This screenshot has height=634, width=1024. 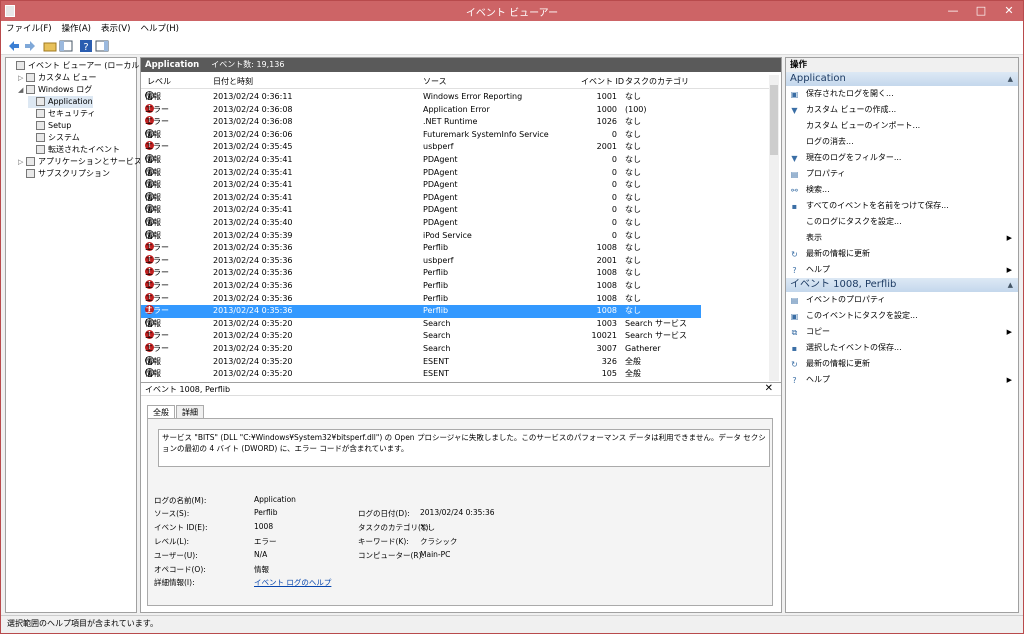 I want to click on event-datetime: 2013/02/24 0:35:36, so click(x=253, y=298).